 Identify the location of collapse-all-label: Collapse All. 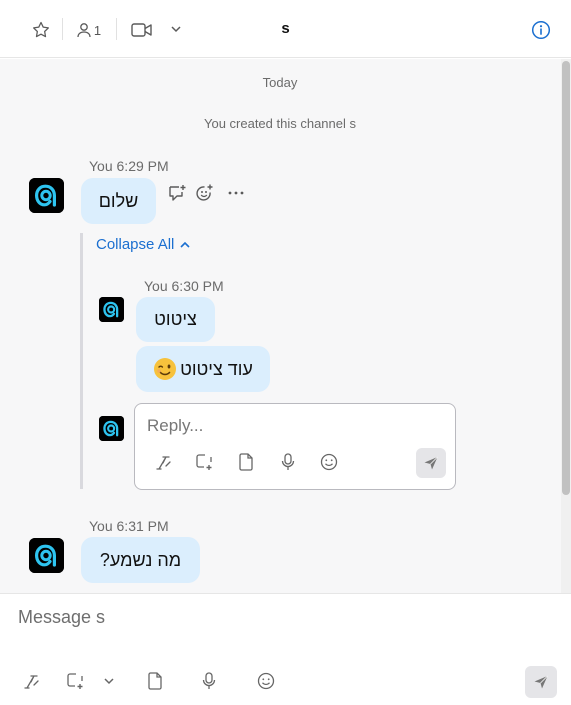
(135, 244).